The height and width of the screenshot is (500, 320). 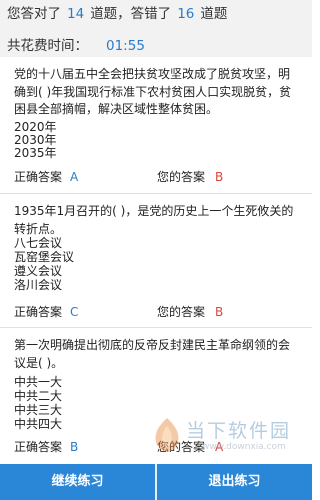 I want to click on question-1-my-answer: 您的答案 B, so click(x=190, y=177).